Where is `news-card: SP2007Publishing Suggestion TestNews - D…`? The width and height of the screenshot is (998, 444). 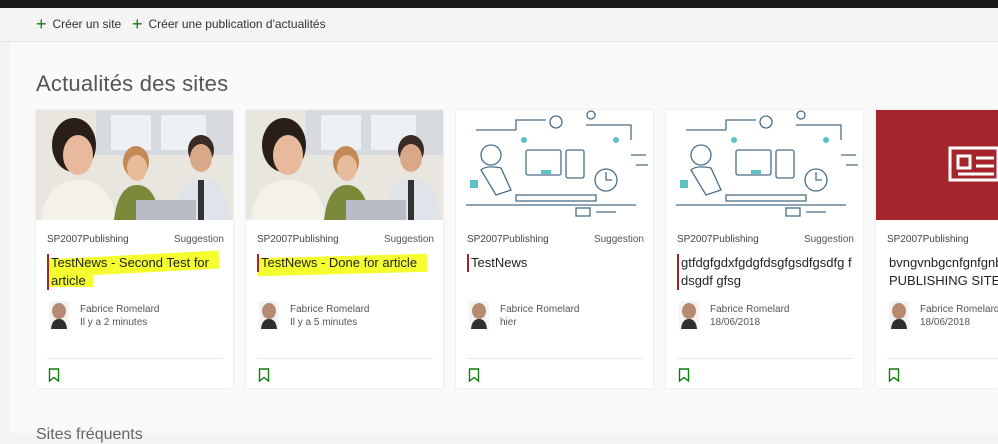 news-card: SP2007Publishing Suggestion TestNews - D… is located at coordinates (344, 249).